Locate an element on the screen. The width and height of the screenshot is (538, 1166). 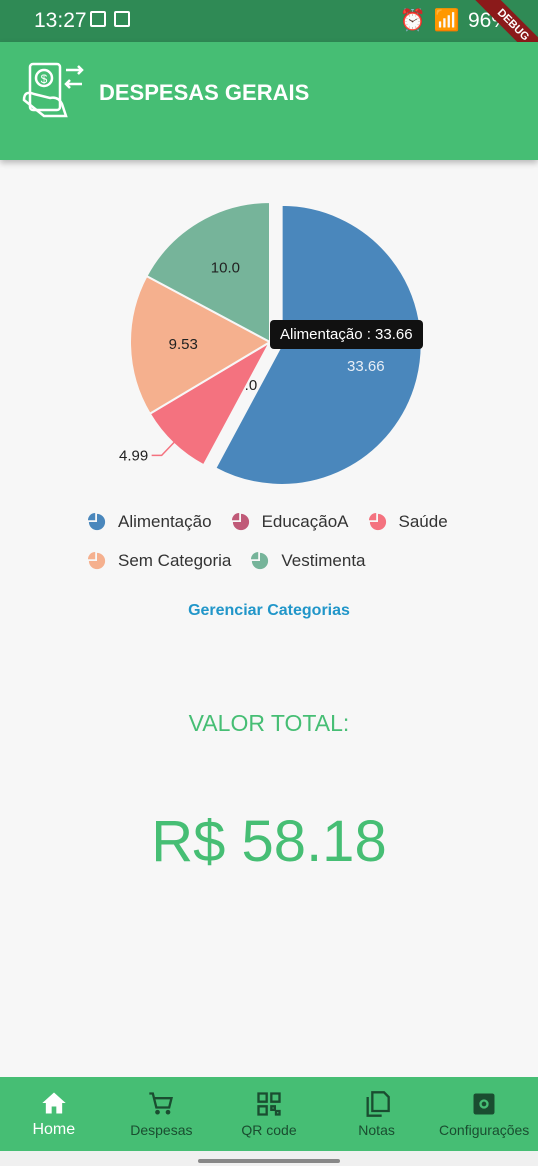
image-icon is located at coordinates (98, 19).